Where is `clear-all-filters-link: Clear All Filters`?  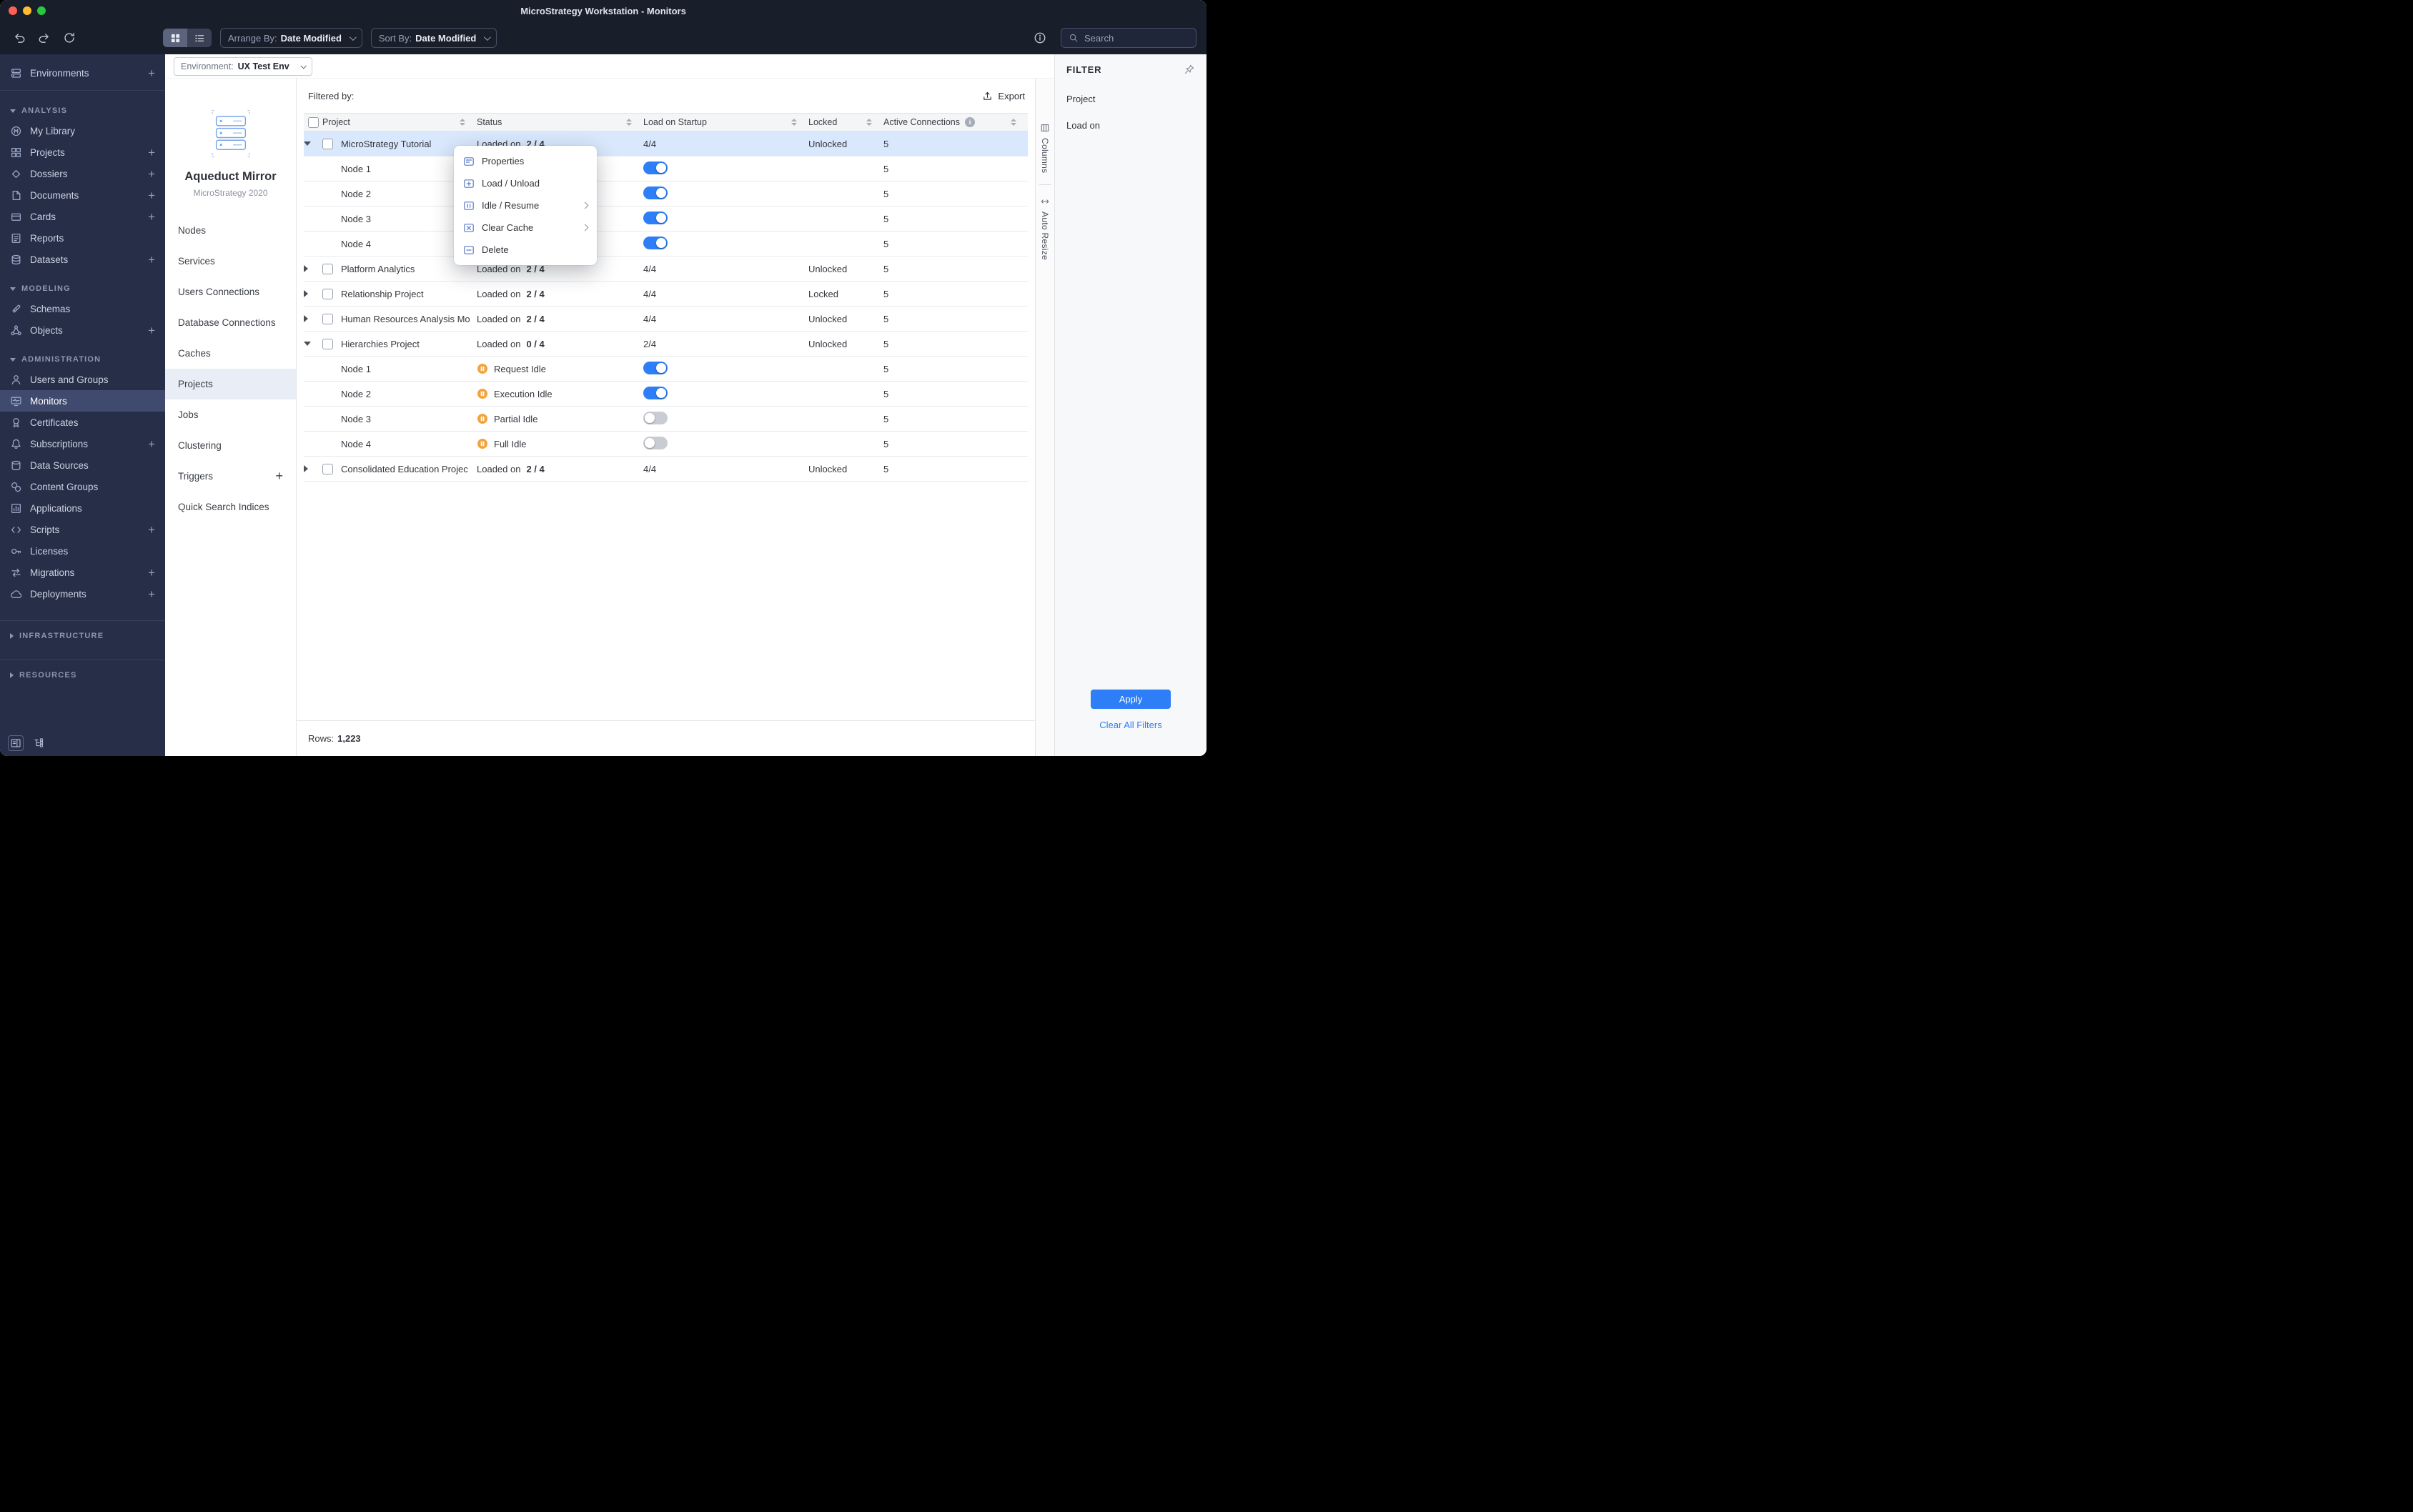 clear-all-filters-link: Clear All Filters is located at coordinates (1130, 725).